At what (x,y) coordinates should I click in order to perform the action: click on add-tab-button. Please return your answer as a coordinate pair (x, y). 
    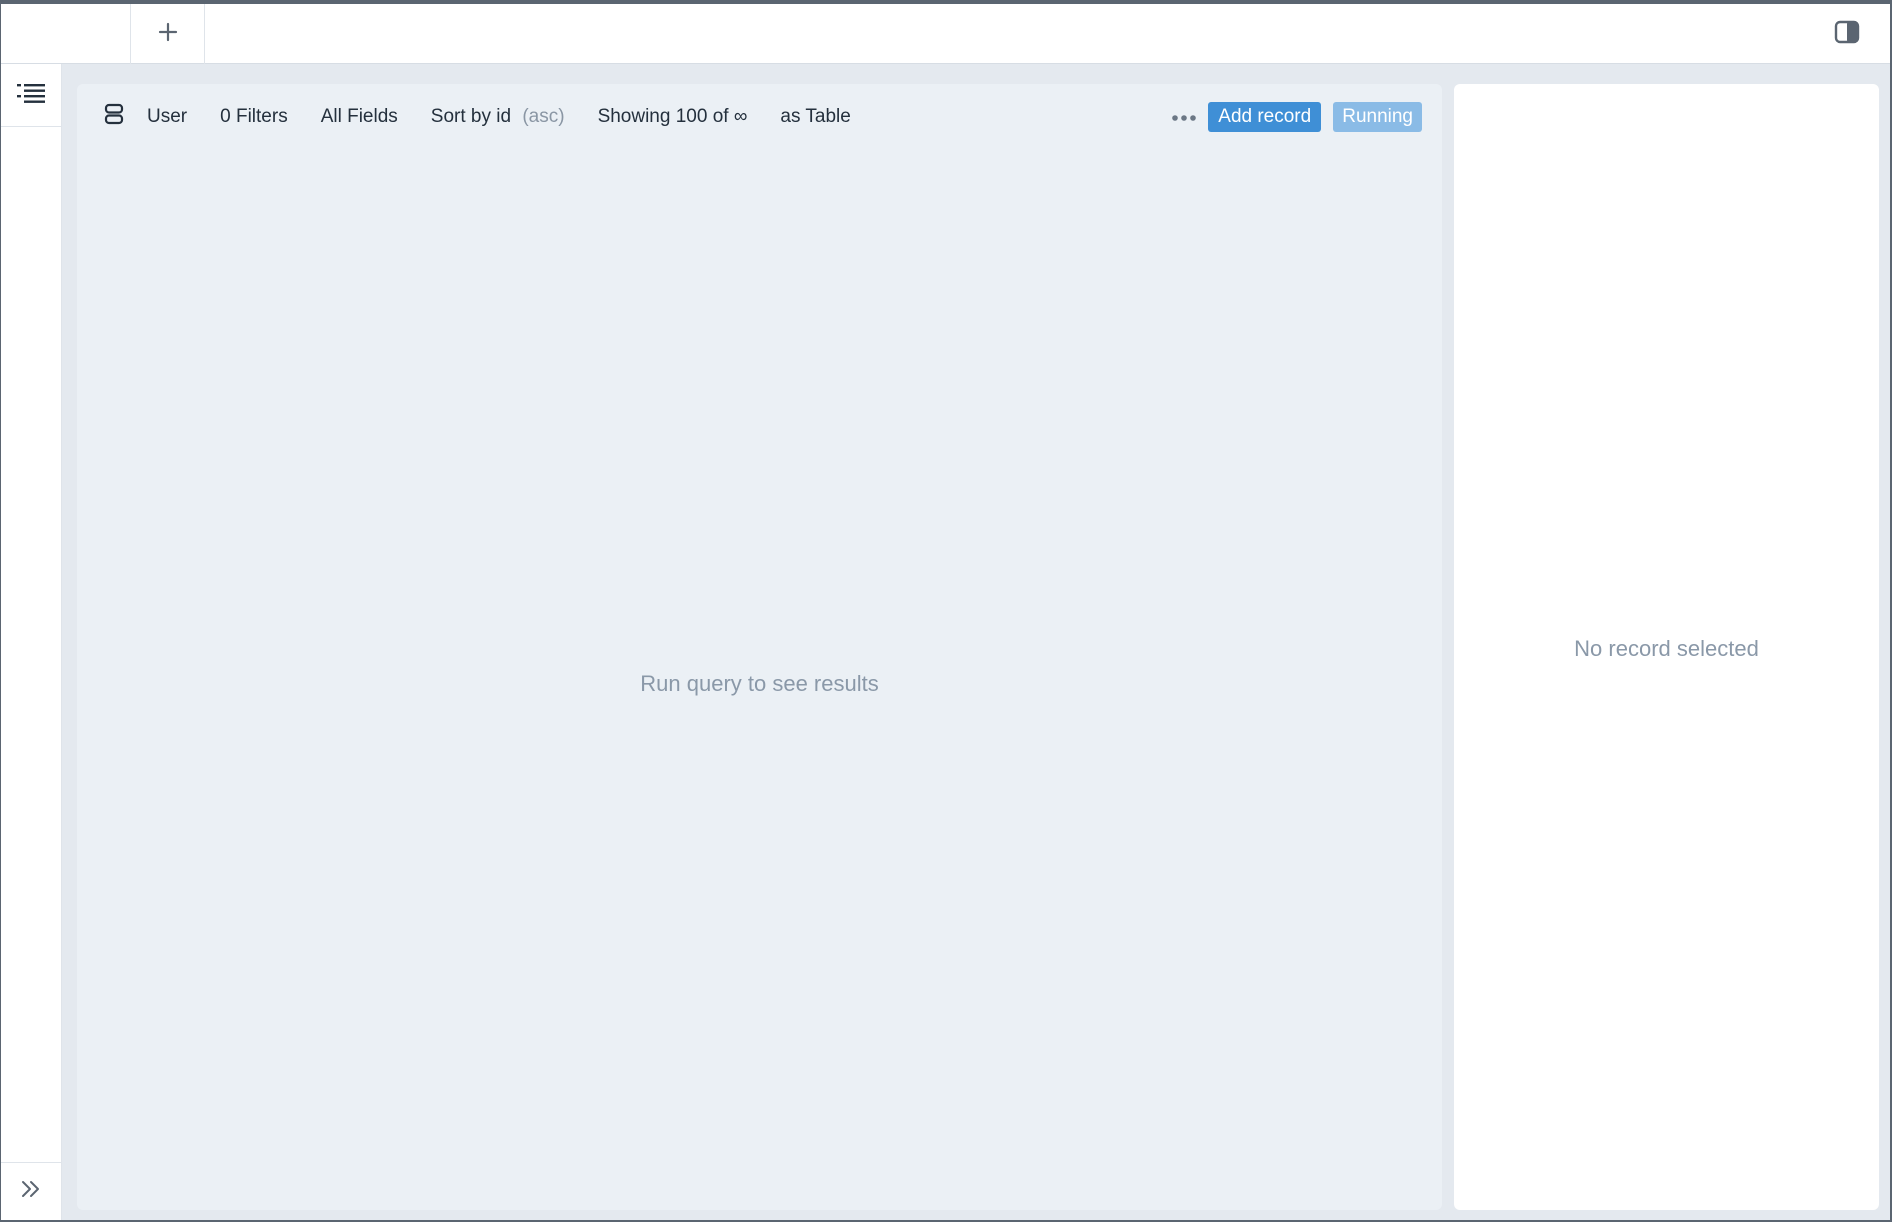
    Looking at the image, I should click on (168, 34).